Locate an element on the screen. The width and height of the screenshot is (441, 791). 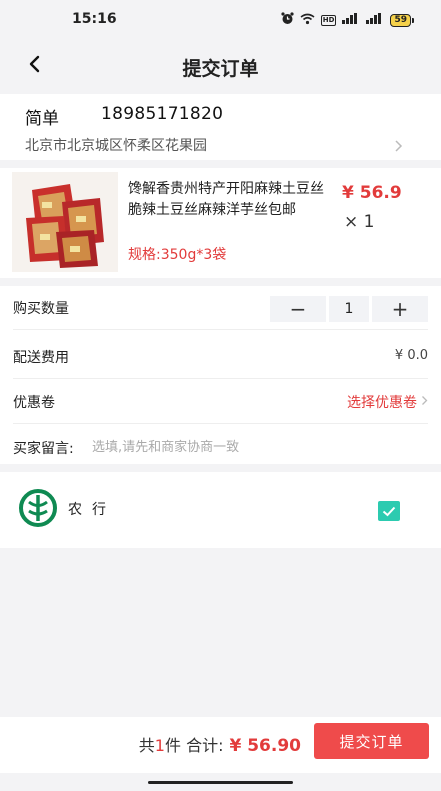
quantity-label: 购买数量 is located at coordinates (41, 309).